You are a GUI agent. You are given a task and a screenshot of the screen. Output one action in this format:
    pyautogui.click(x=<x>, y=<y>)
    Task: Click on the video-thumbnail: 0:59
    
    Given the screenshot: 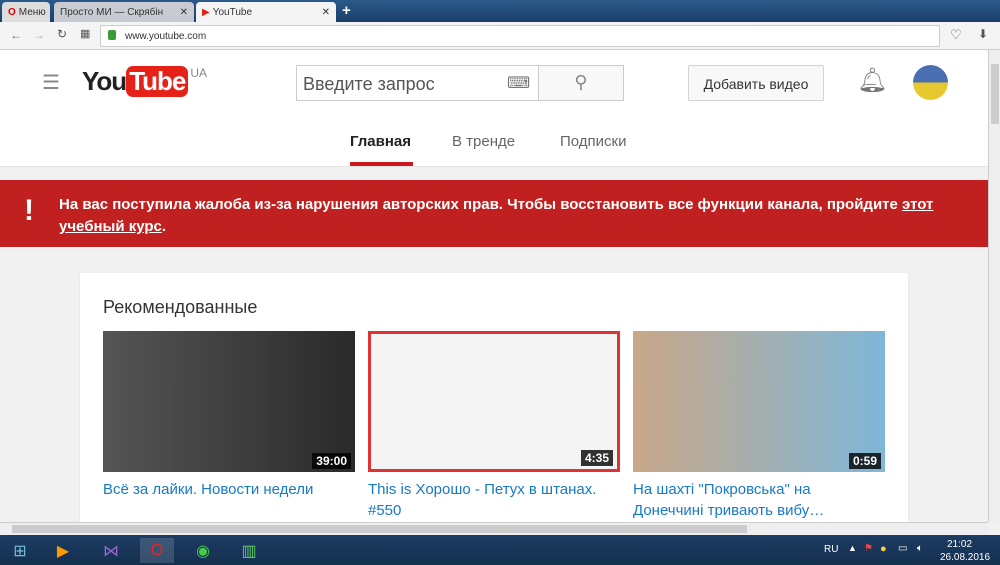 What is the action you would take?
    pyautogui.click(x=759, y=401)
    